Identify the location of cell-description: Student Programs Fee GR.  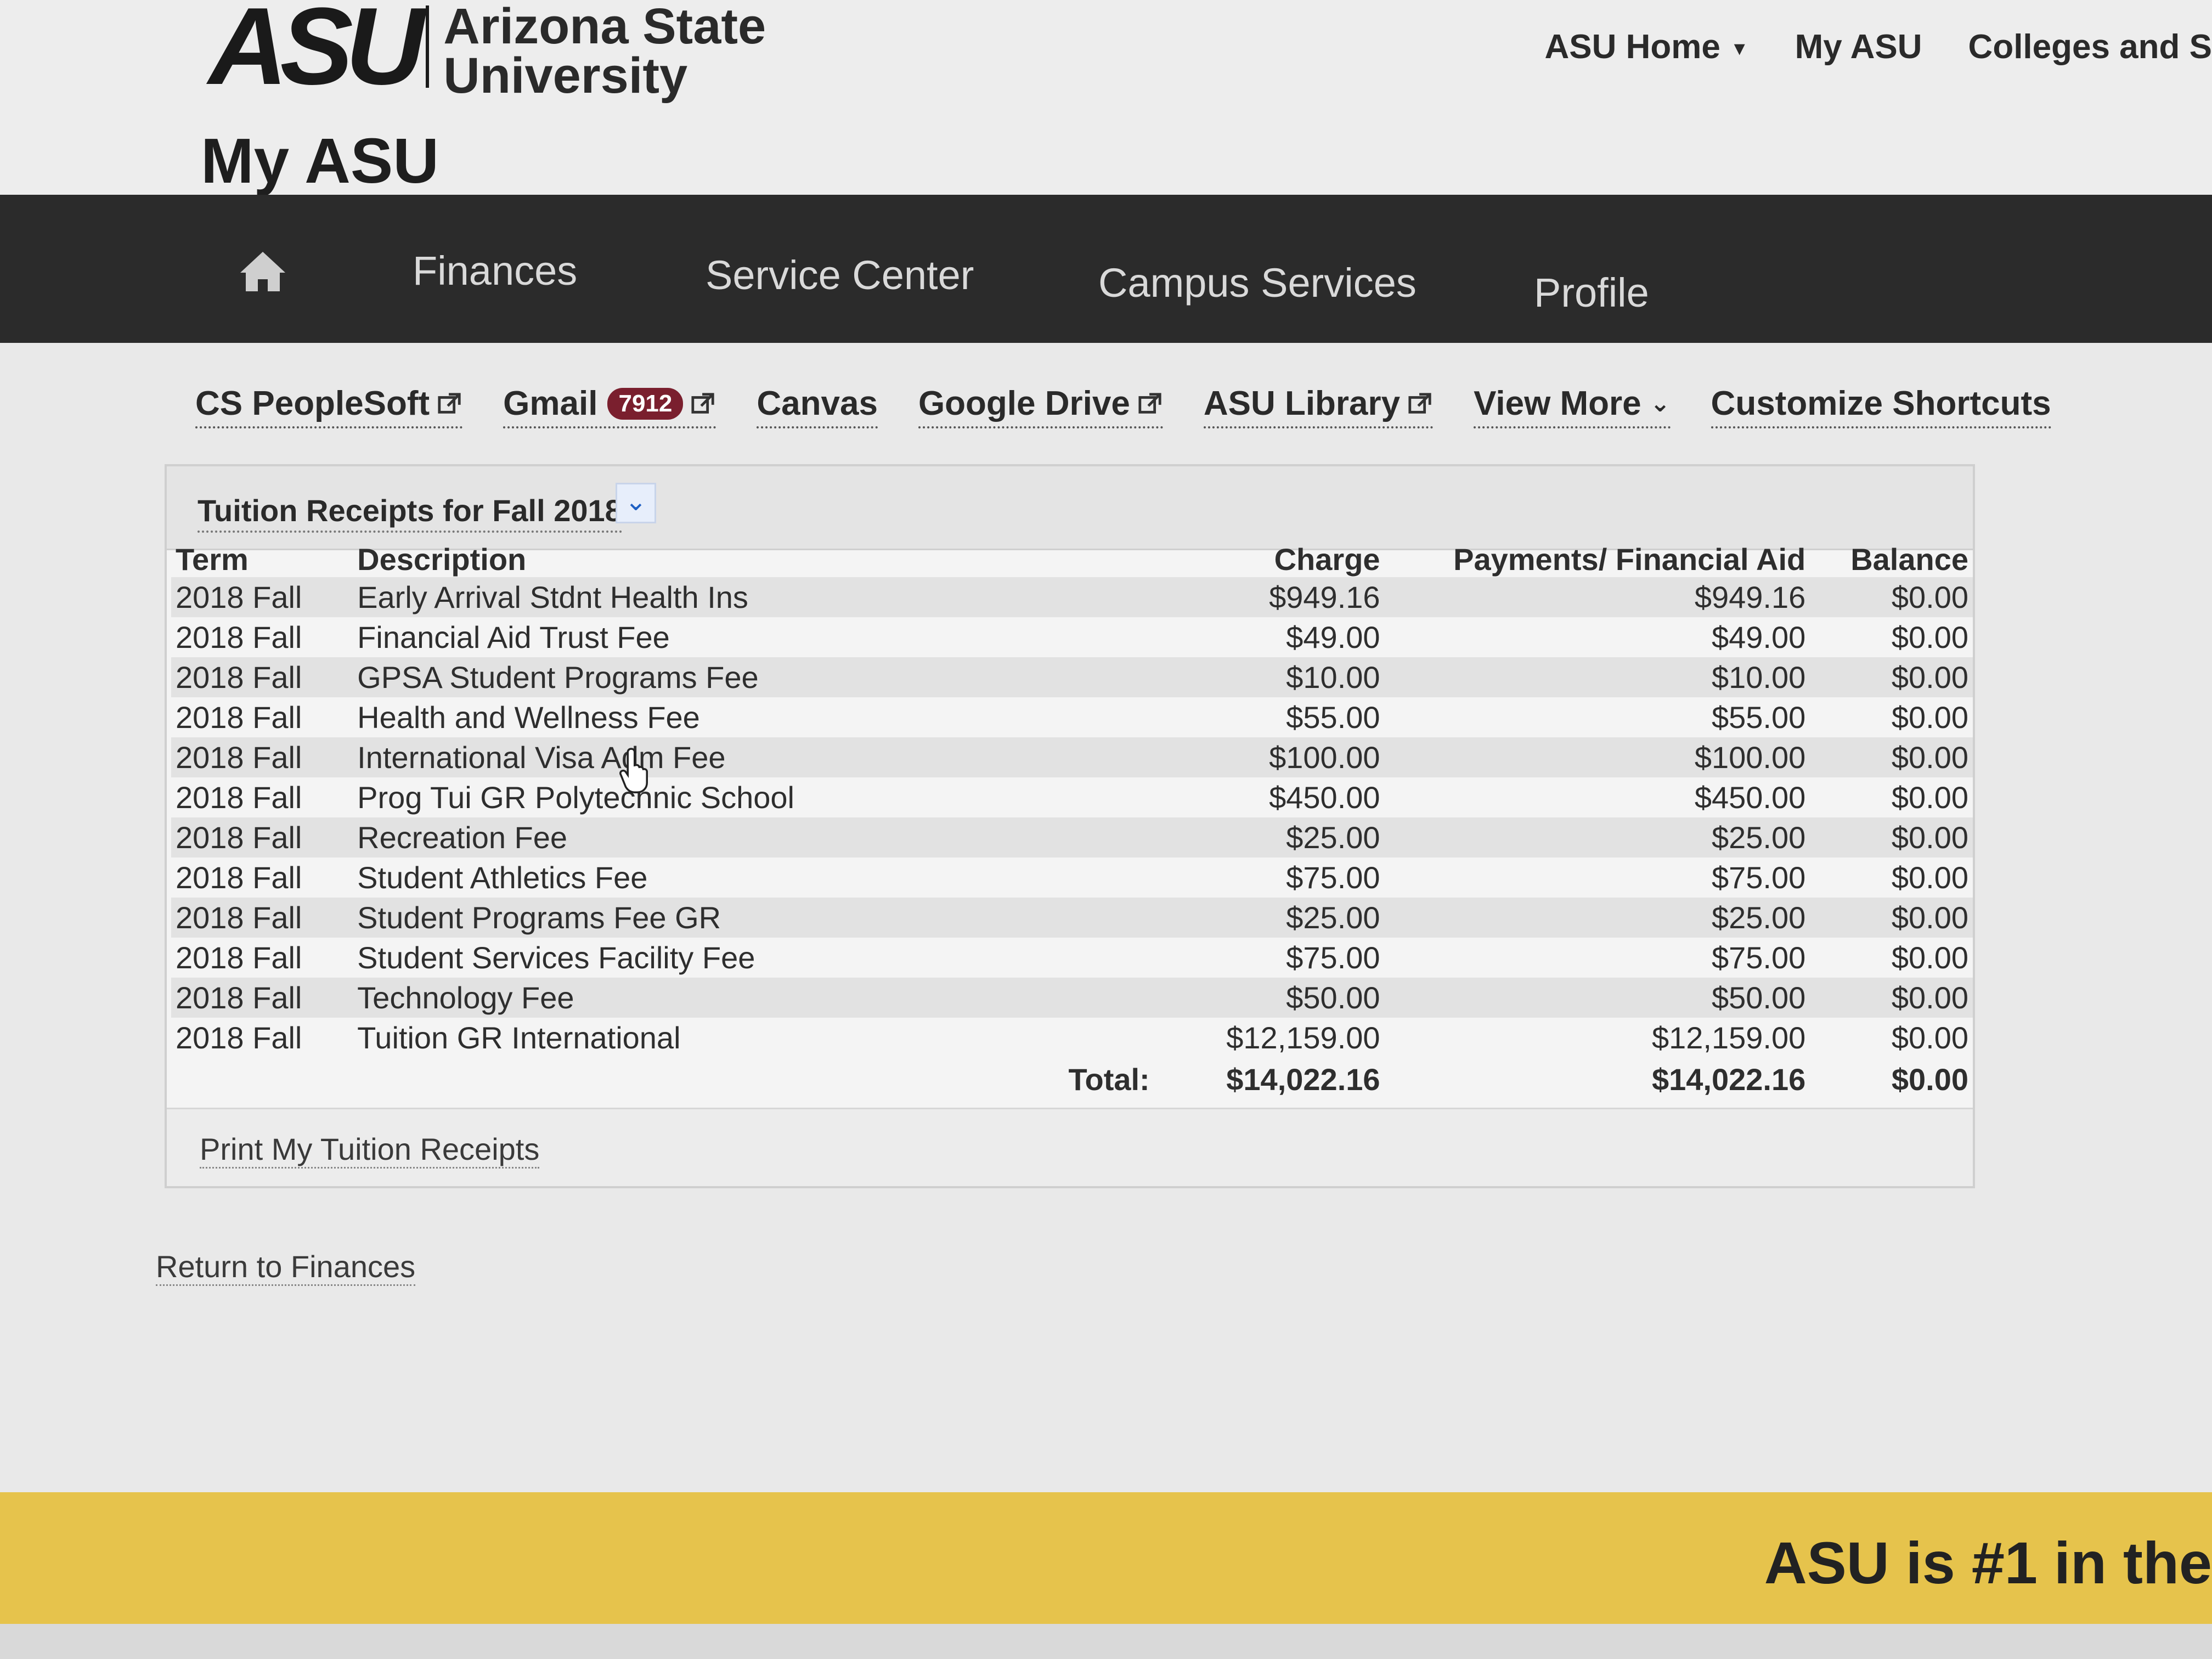
(683, 918).